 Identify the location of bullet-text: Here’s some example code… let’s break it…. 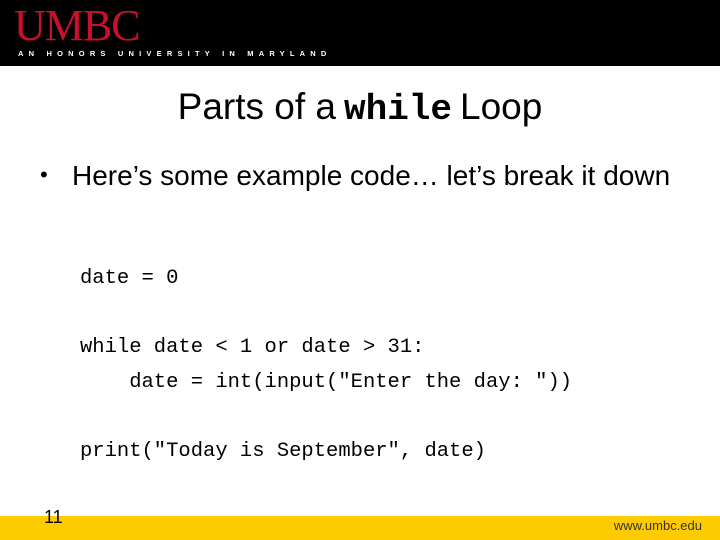
(371, 175).